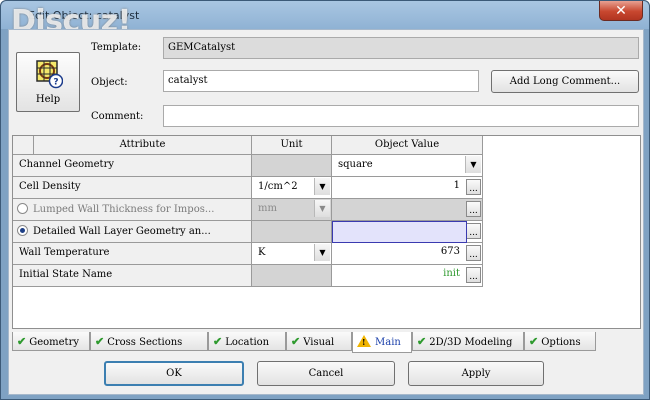  What do you see at coordinates (399, 232) in the screenshot?
I see `detailed-wall-value-cell` at bounding box center [399, 232].